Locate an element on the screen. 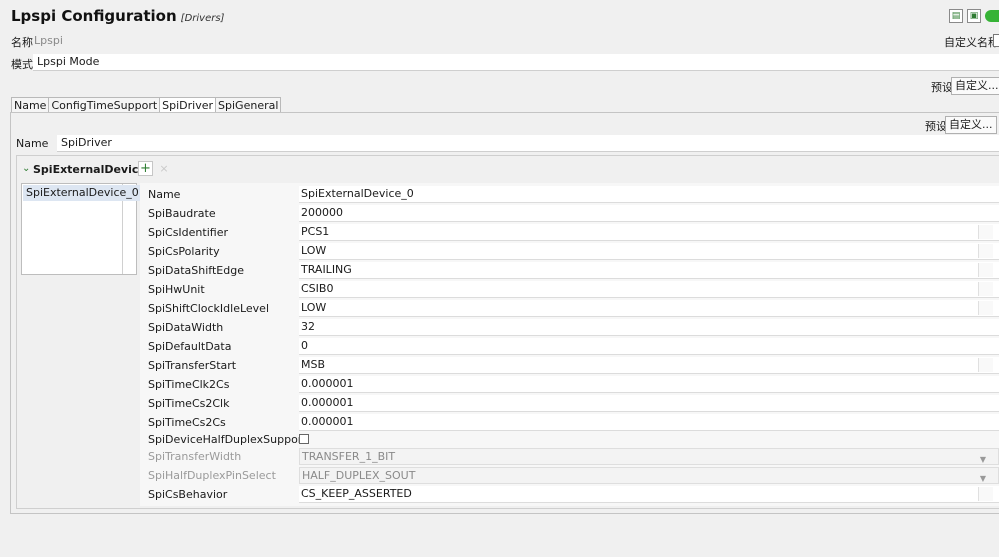  prop-field-cs-behavior: CS_KEEP_ASSERTED is located at coordinates (649, 494).